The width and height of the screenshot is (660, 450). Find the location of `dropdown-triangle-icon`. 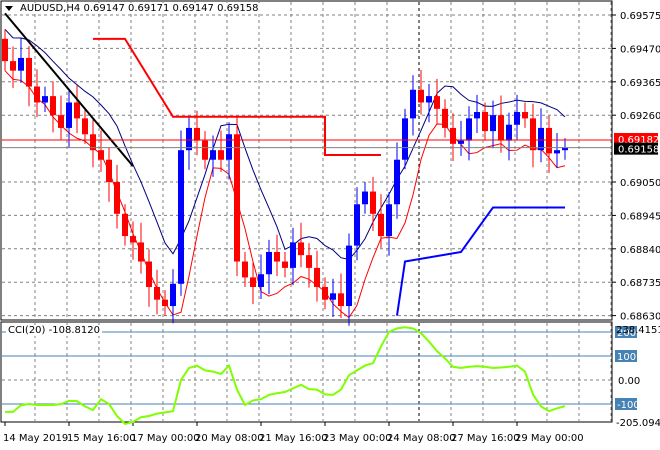

dropdown-triangle-icon is located at coordinates (9, 8).